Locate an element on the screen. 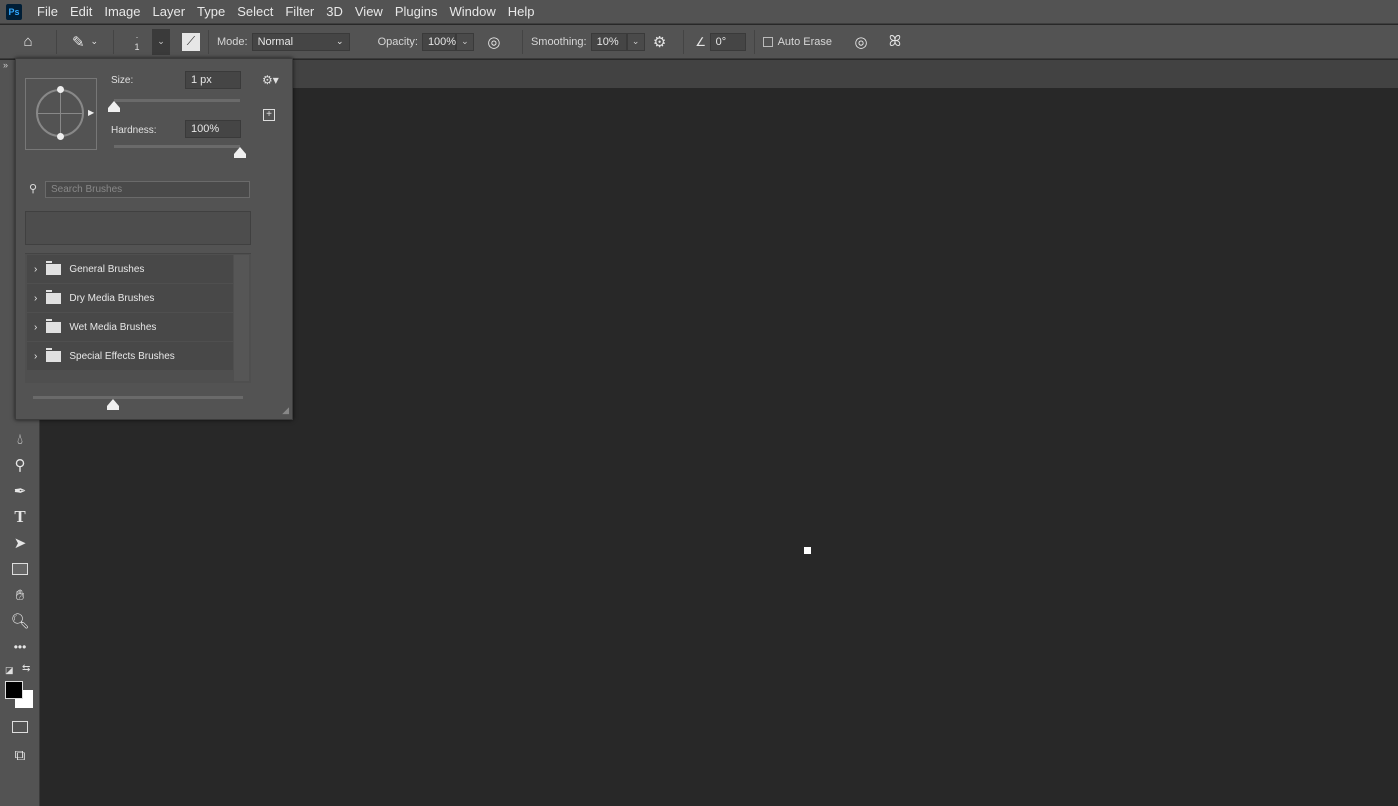 This screenshot has height=806, width=1398. brush-angle-preview: ▶ is located at coordinates (61, 114).